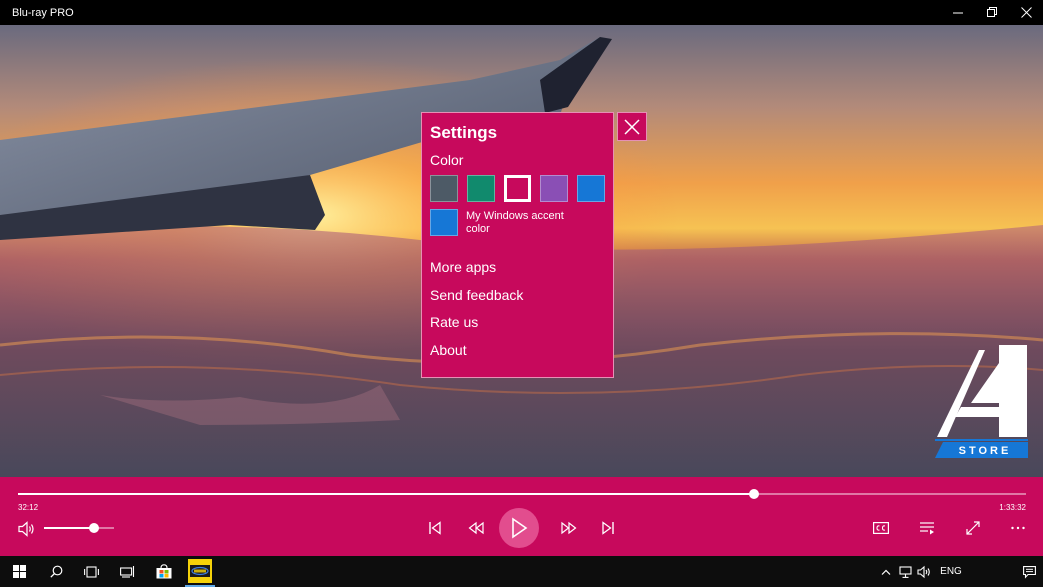 The width and height of the screenshot is (1043, 587). I want to click on fast-forward-button, so click(569, 528).